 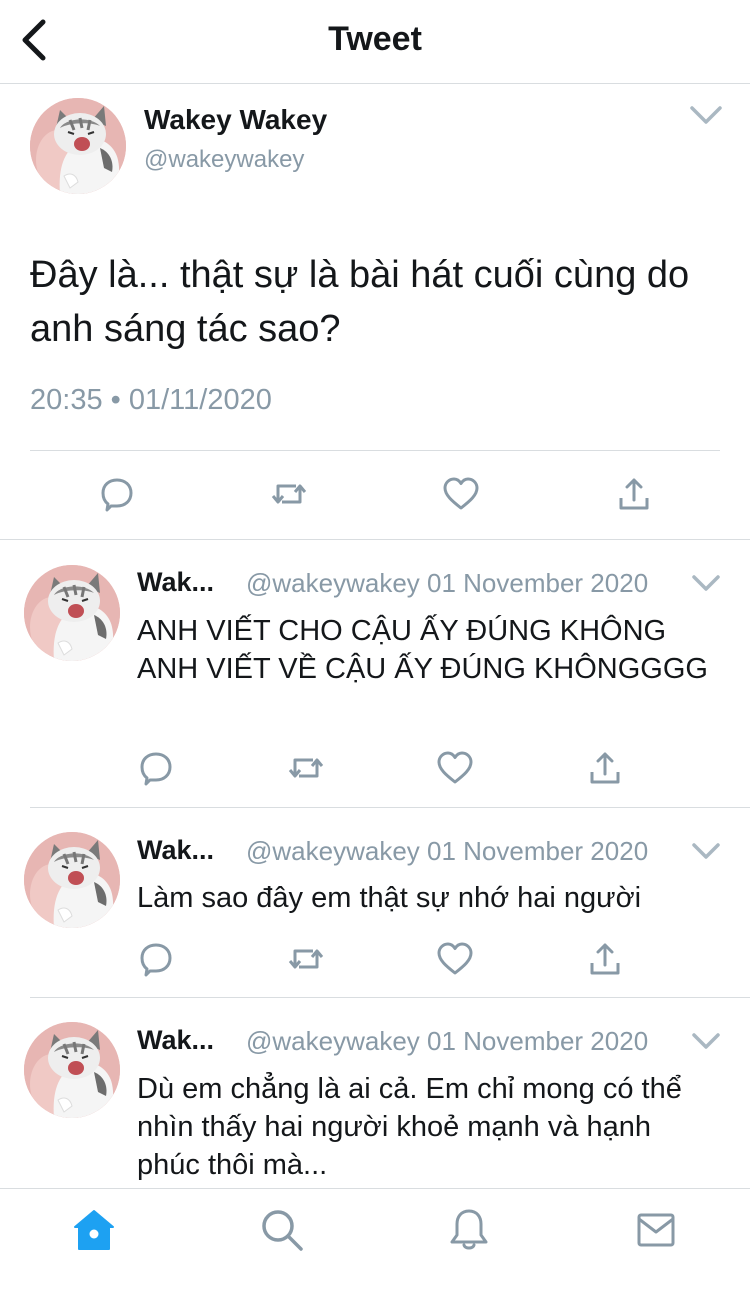 What do you see at coordinates (389, 898) in the screenshot?
I see `reply-text: Làm sao đây em thật sự nhớ hai người` at bounding box center [389, 898].